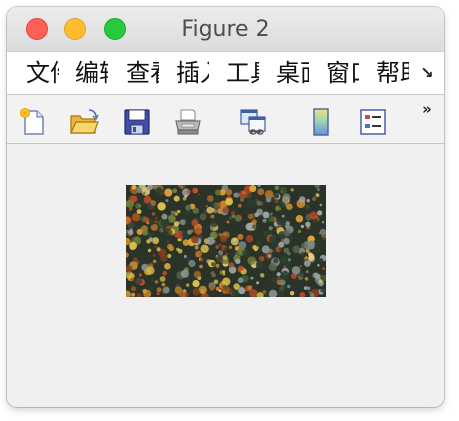  I want to click on new-figure-icon, so click(32, 121).